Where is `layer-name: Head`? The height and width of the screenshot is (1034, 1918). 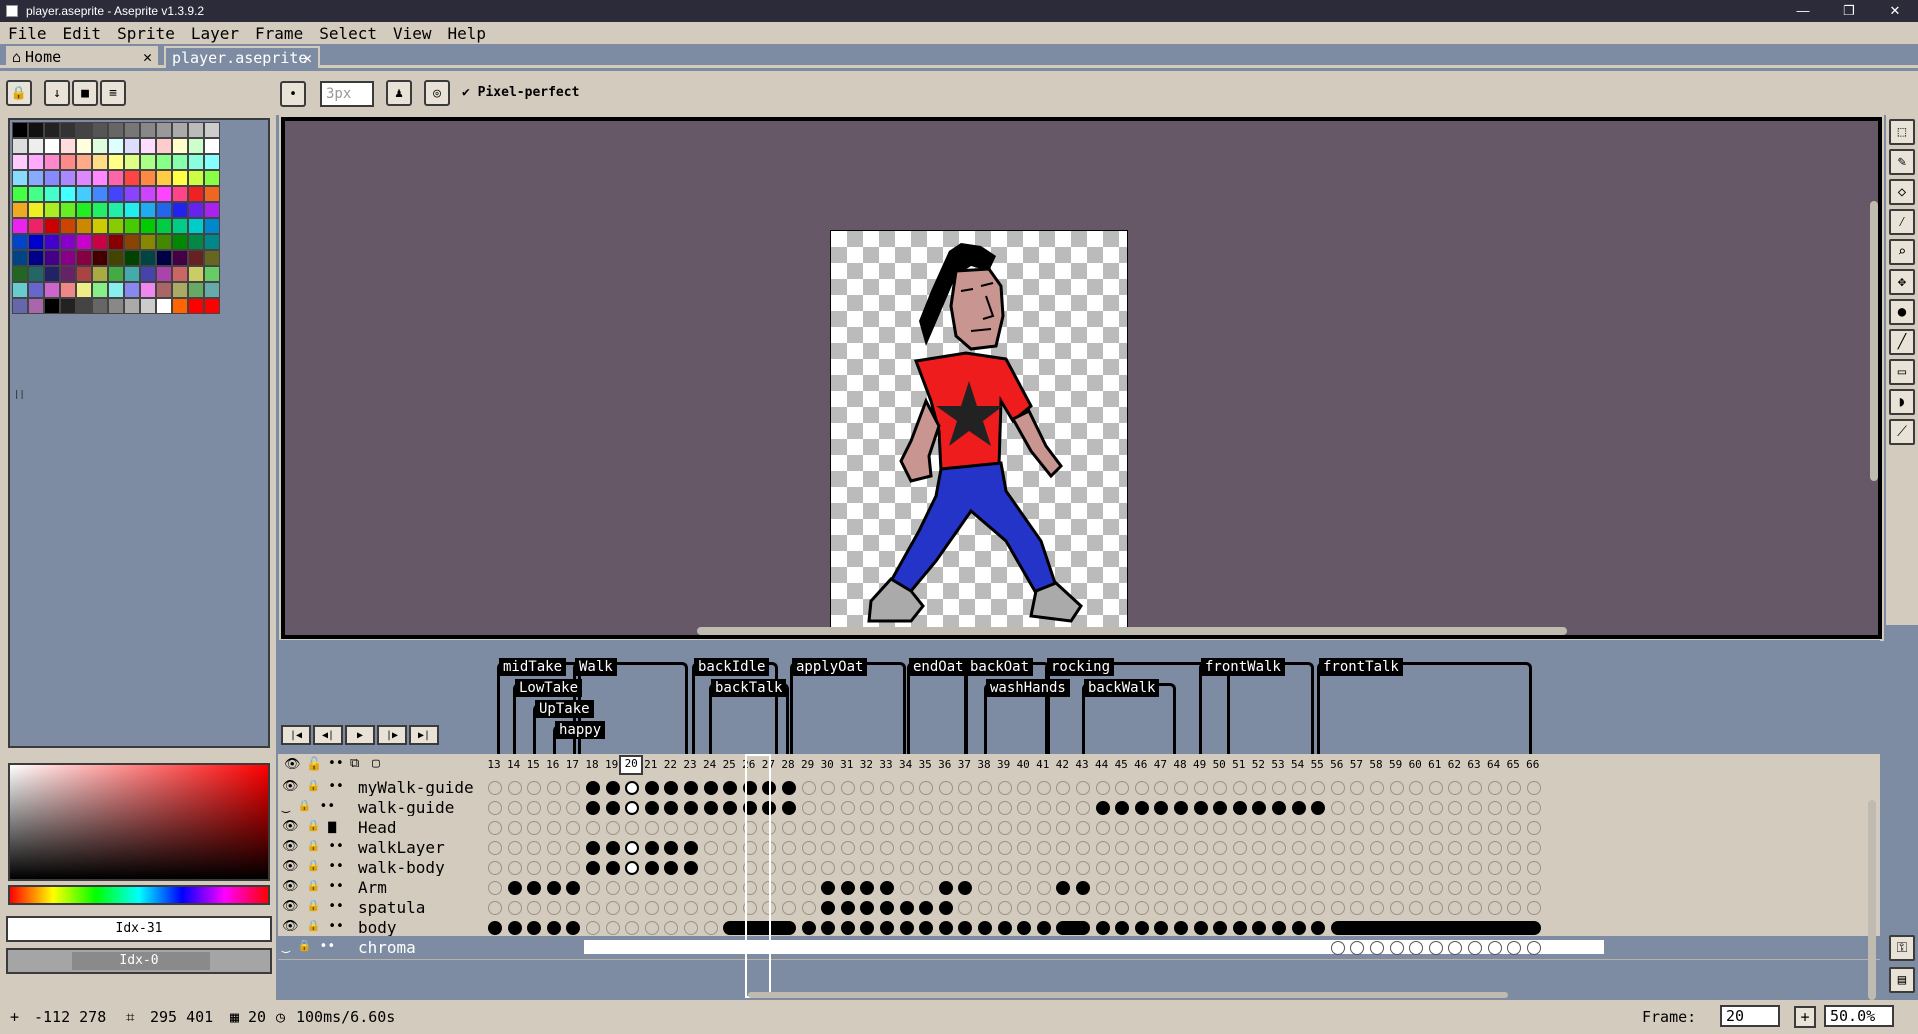
layer-name: Head is located at coordinates (377, 827).